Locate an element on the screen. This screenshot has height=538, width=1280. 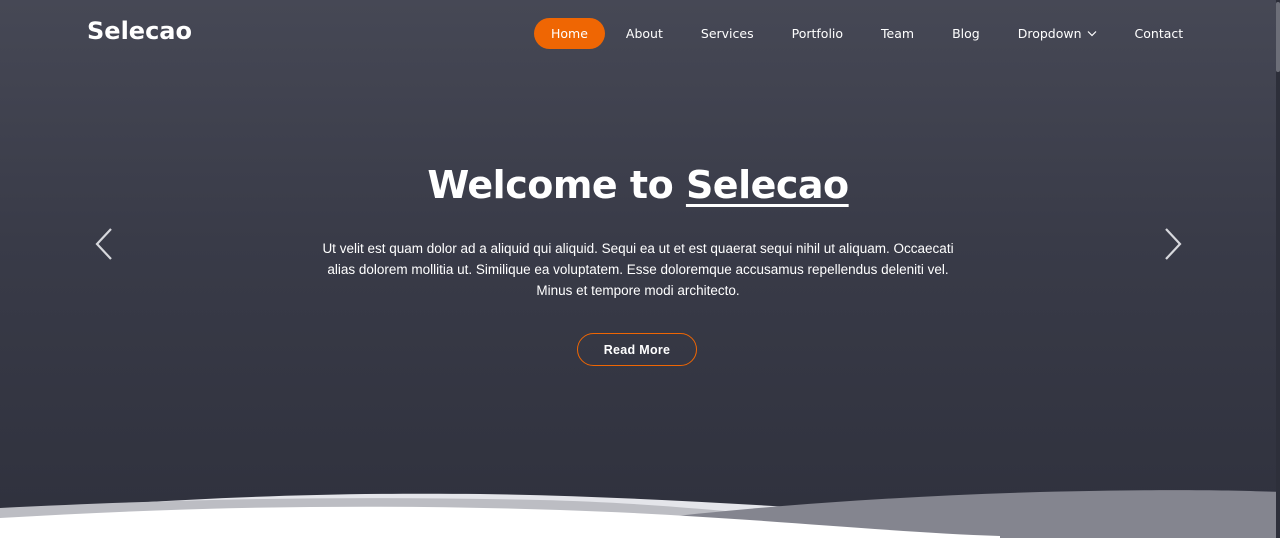
hero-title: Welcome to Selecao is located at coordinates (638, 185).